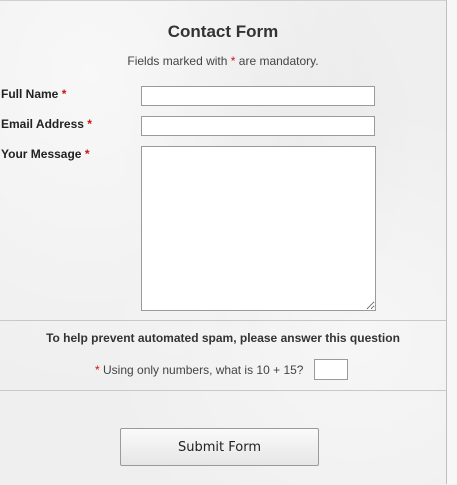 The width and height of the screenshot is (457, 485). I want to click on email-input, so click(258, 126).